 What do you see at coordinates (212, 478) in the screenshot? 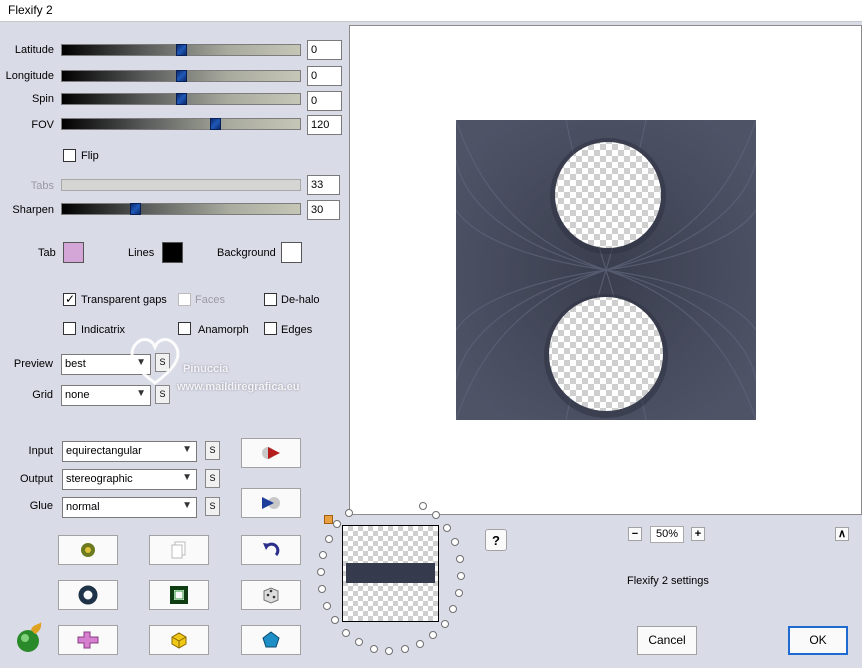
I see `output-s-button: S` at bounding box center [212, 478].